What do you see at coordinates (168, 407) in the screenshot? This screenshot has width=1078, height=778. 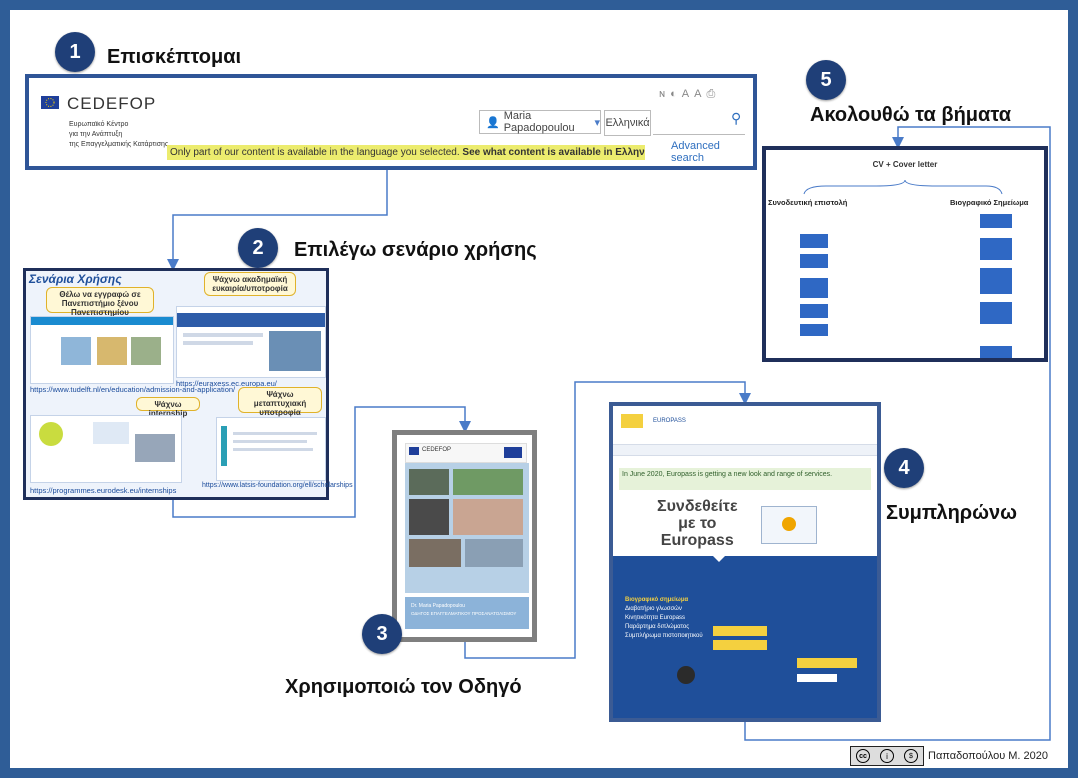 I see `scenario-bubble-3: Ψάχνω internship` at bounding box center [168, 407].